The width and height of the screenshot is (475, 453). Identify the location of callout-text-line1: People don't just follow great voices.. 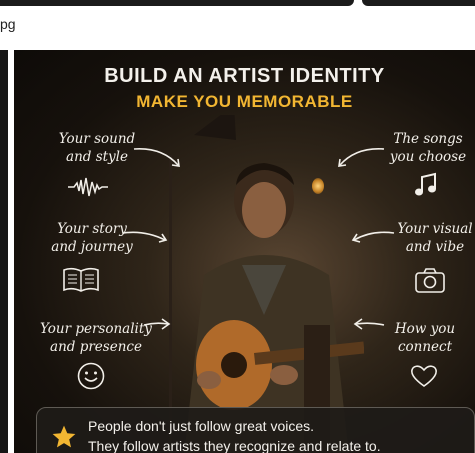
(201, 426).